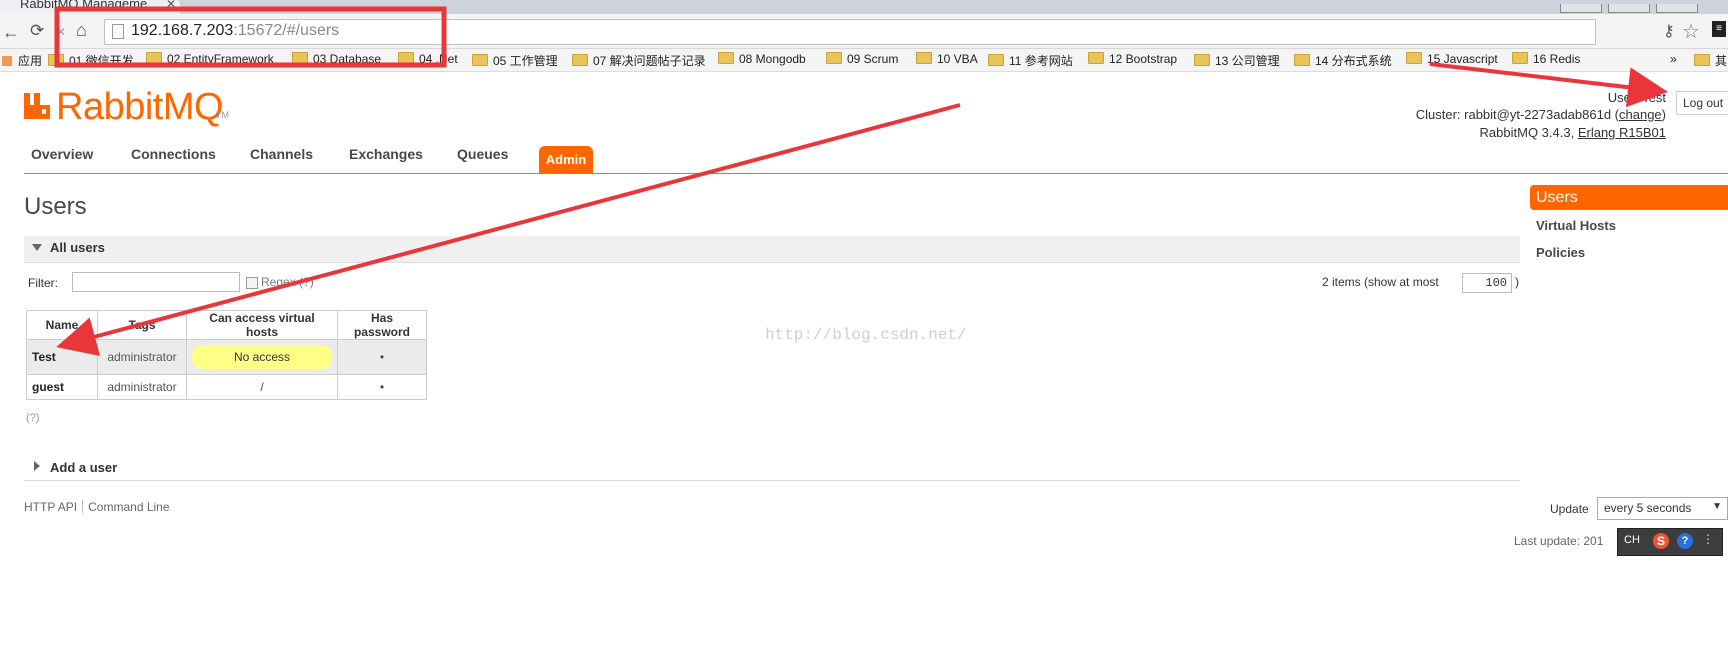  Describe the element at coordinates (1629, 197) in the screenshot. I see `sidenav-users: Users` at that location.